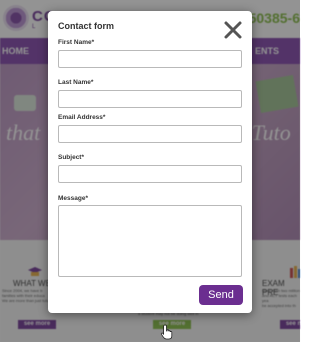 This screenshot has width=320, height=342. What do you see at coordinates (76, 42) in the screenshot?
I see `first-name-label: First Name*` at bounding box center [76, 42].